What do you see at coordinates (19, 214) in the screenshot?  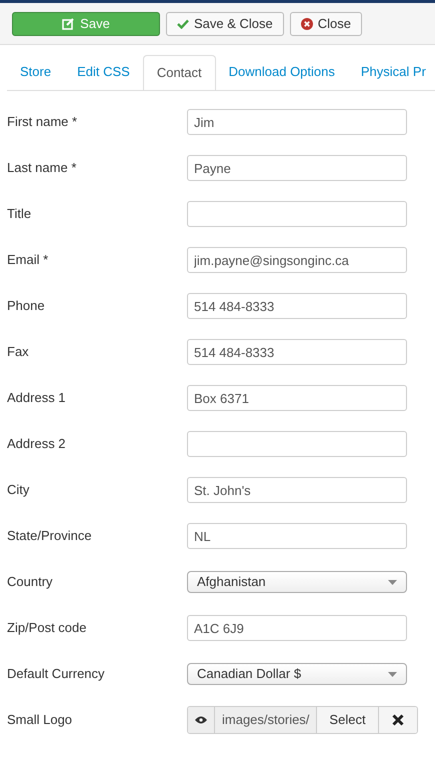 I see `field-label: Title` at bounding box center [19, 214].